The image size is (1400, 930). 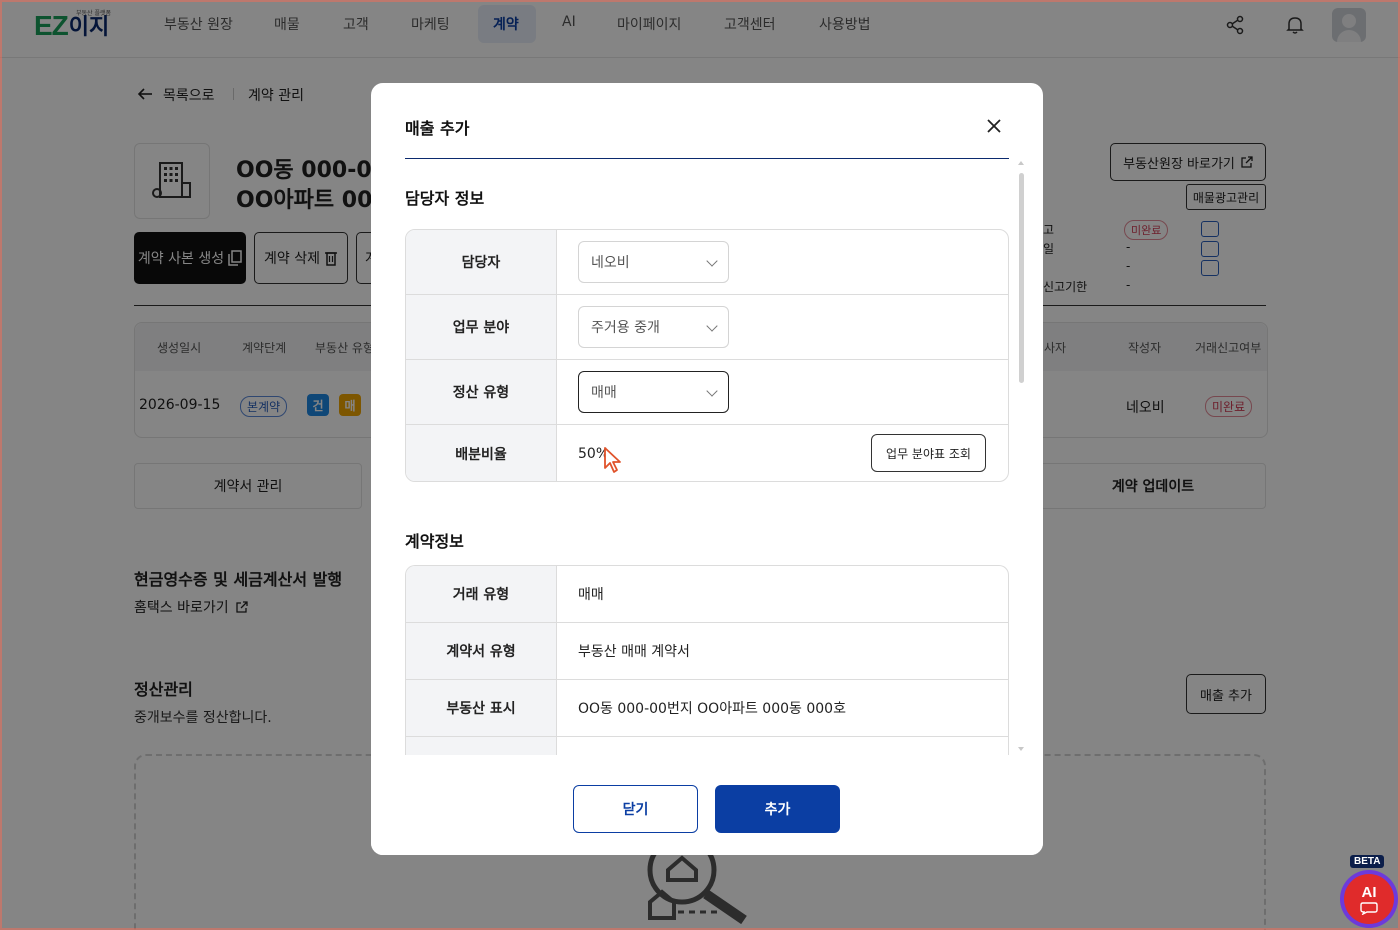 What do you see at coordinates (437, 128) in the screenshot?
I see `modal-title: 매출 추가` at bounding box center [437, 128].